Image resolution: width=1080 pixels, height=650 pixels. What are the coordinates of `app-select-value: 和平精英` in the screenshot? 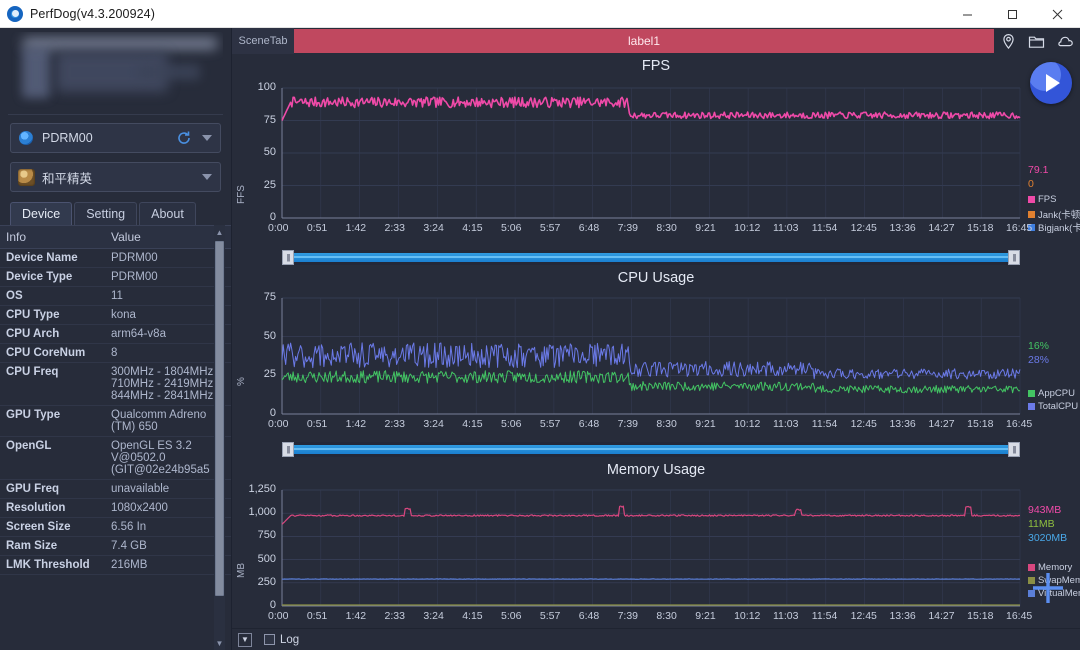 It's located at (67, 178).